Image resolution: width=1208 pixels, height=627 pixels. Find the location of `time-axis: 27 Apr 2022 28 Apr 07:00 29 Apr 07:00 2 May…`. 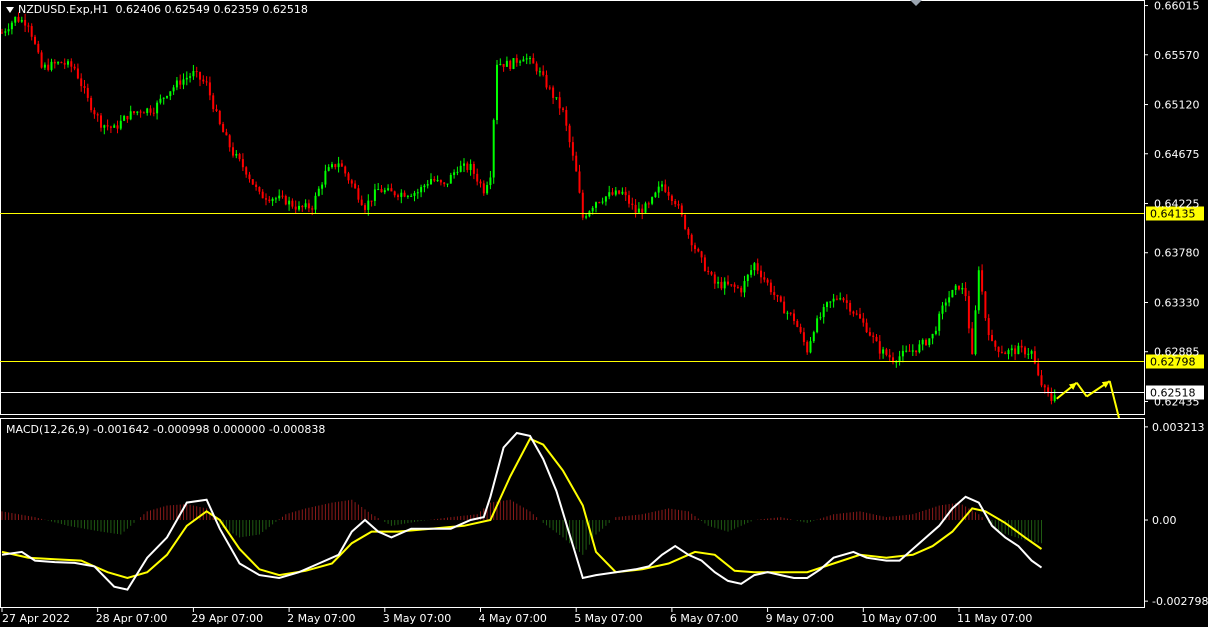

time-axis: 27 Apr 2022 28 Apr 07:00 29 Apr 07:00 2 May… is located at coordinates (516, 616).